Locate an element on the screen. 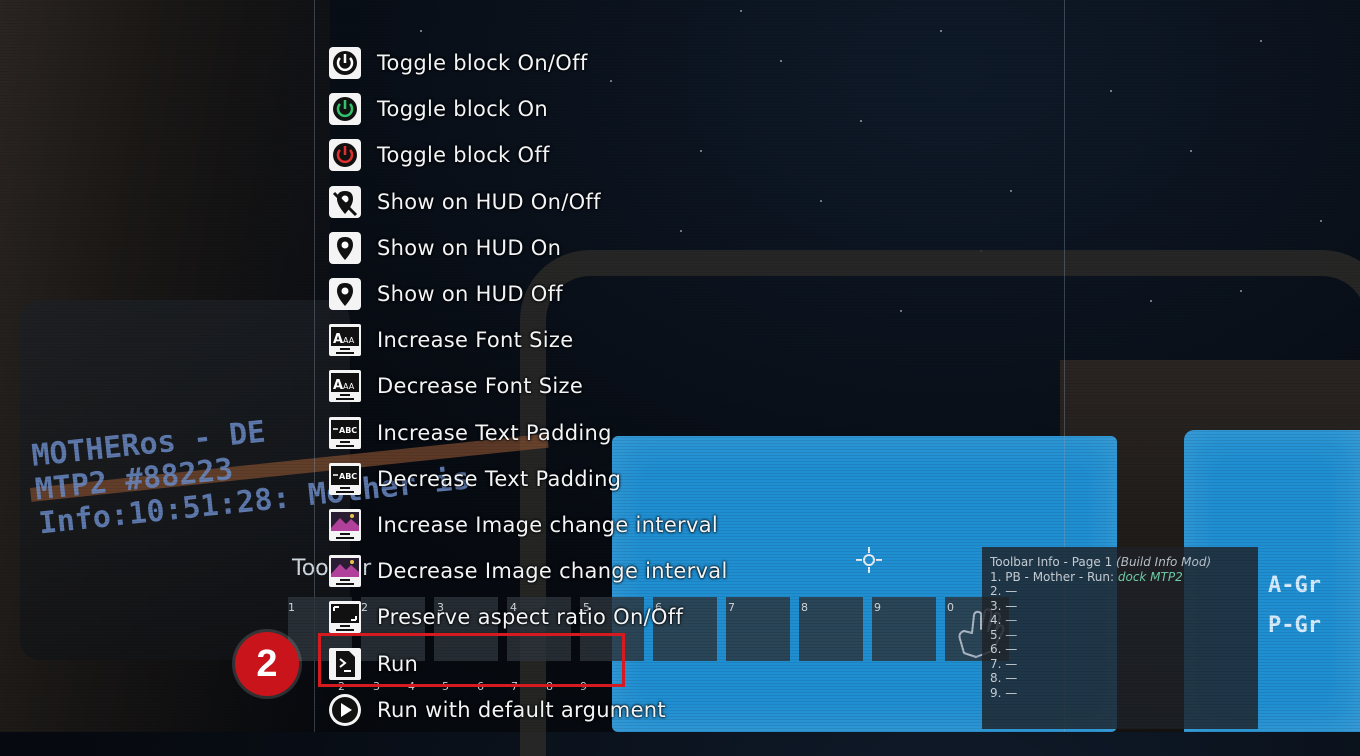 This screenshot has height=756, width=1360. slot-number: 1 is located at coordinates (291, 607).